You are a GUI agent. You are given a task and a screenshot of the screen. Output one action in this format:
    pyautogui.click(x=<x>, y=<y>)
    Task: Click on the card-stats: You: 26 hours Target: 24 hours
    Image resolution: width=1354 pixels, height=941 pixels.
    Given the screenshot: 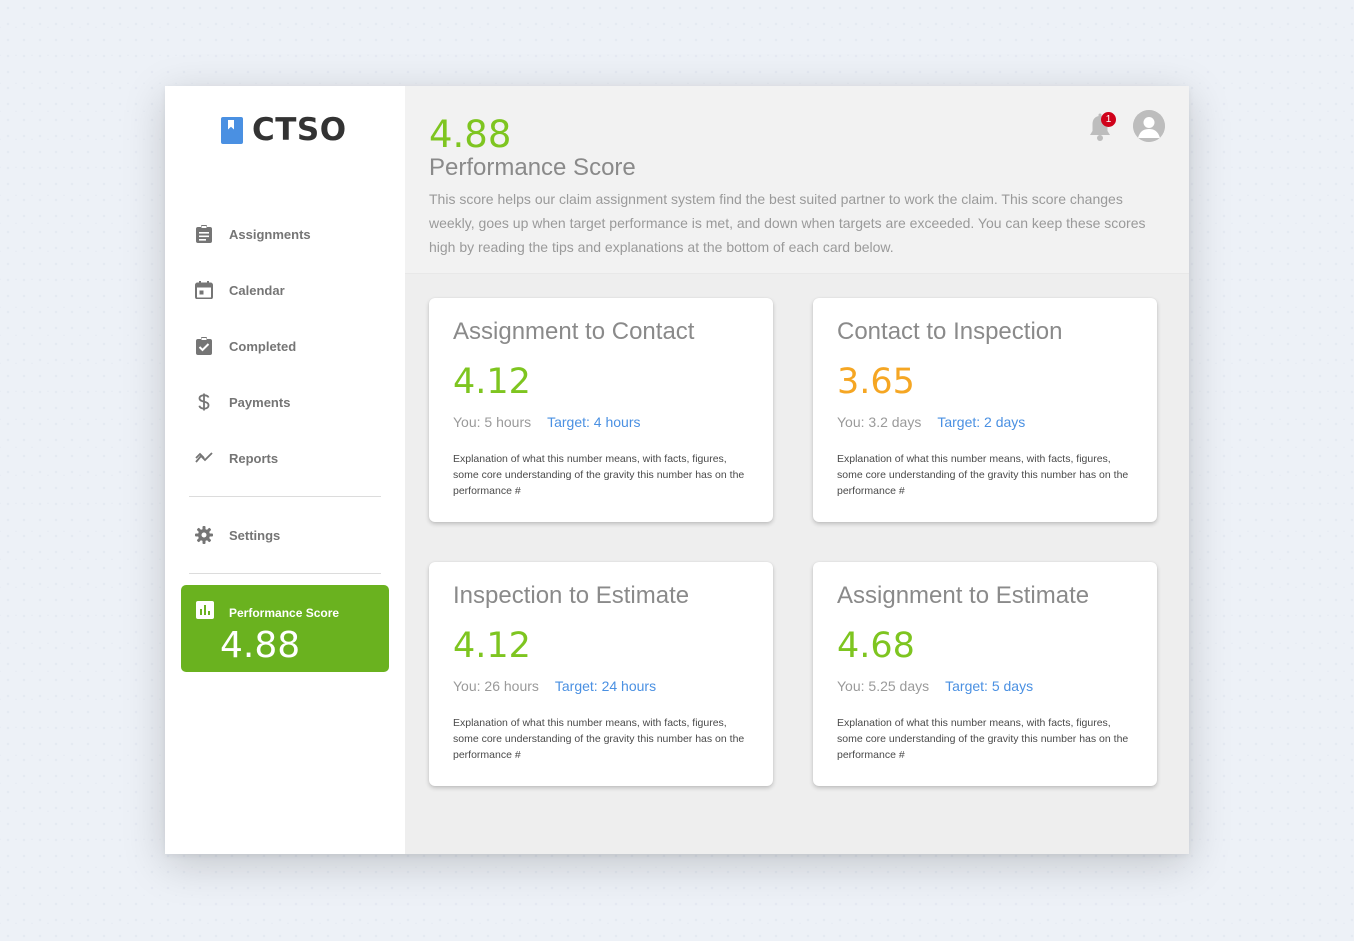 What is the action you would take?
    pyautogui.click(x=554, y=686)
    